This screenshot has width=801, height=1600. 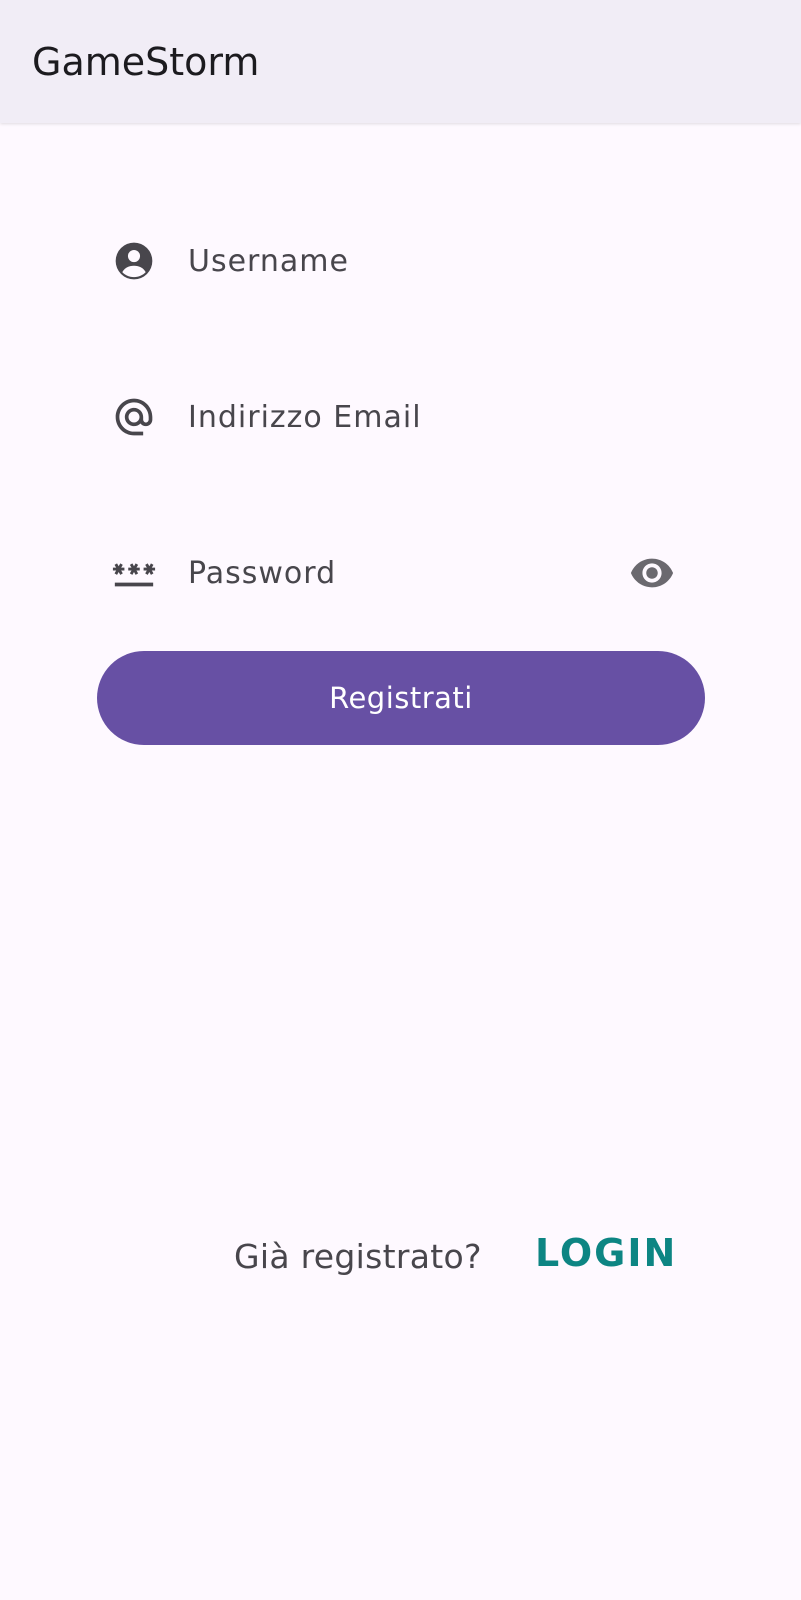 I want to click on username-input, so click(x=439, y=261).